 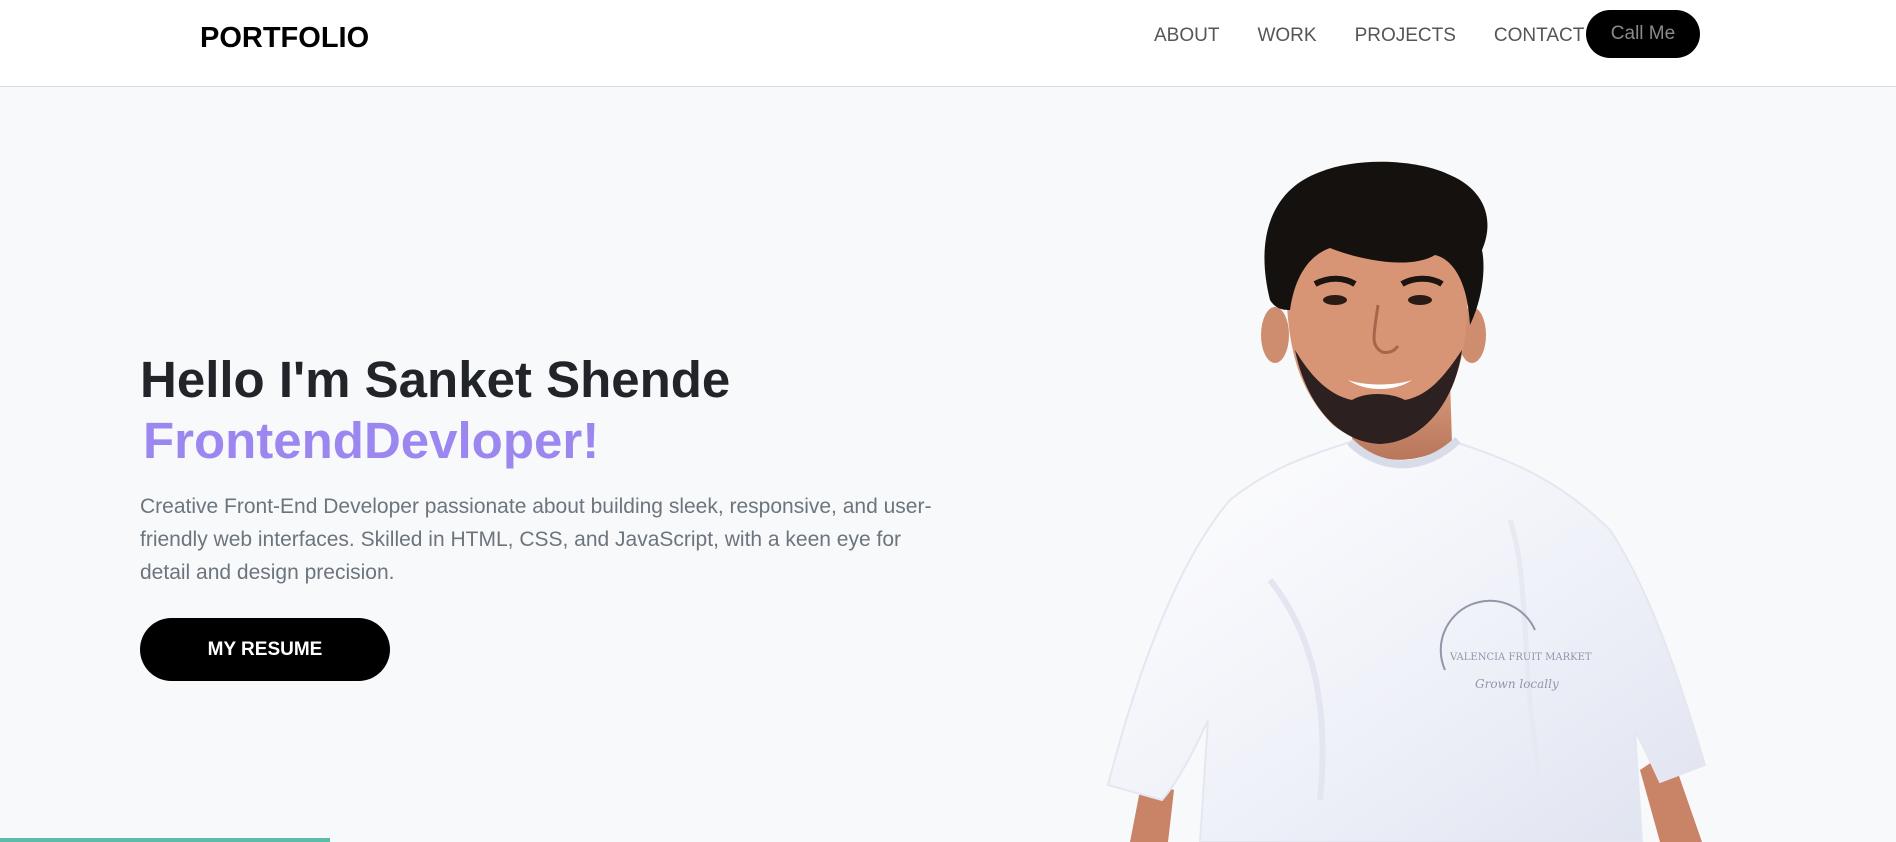 I want to click on nav-link-projects: PROJECTS, so click(x=1405, y=36).